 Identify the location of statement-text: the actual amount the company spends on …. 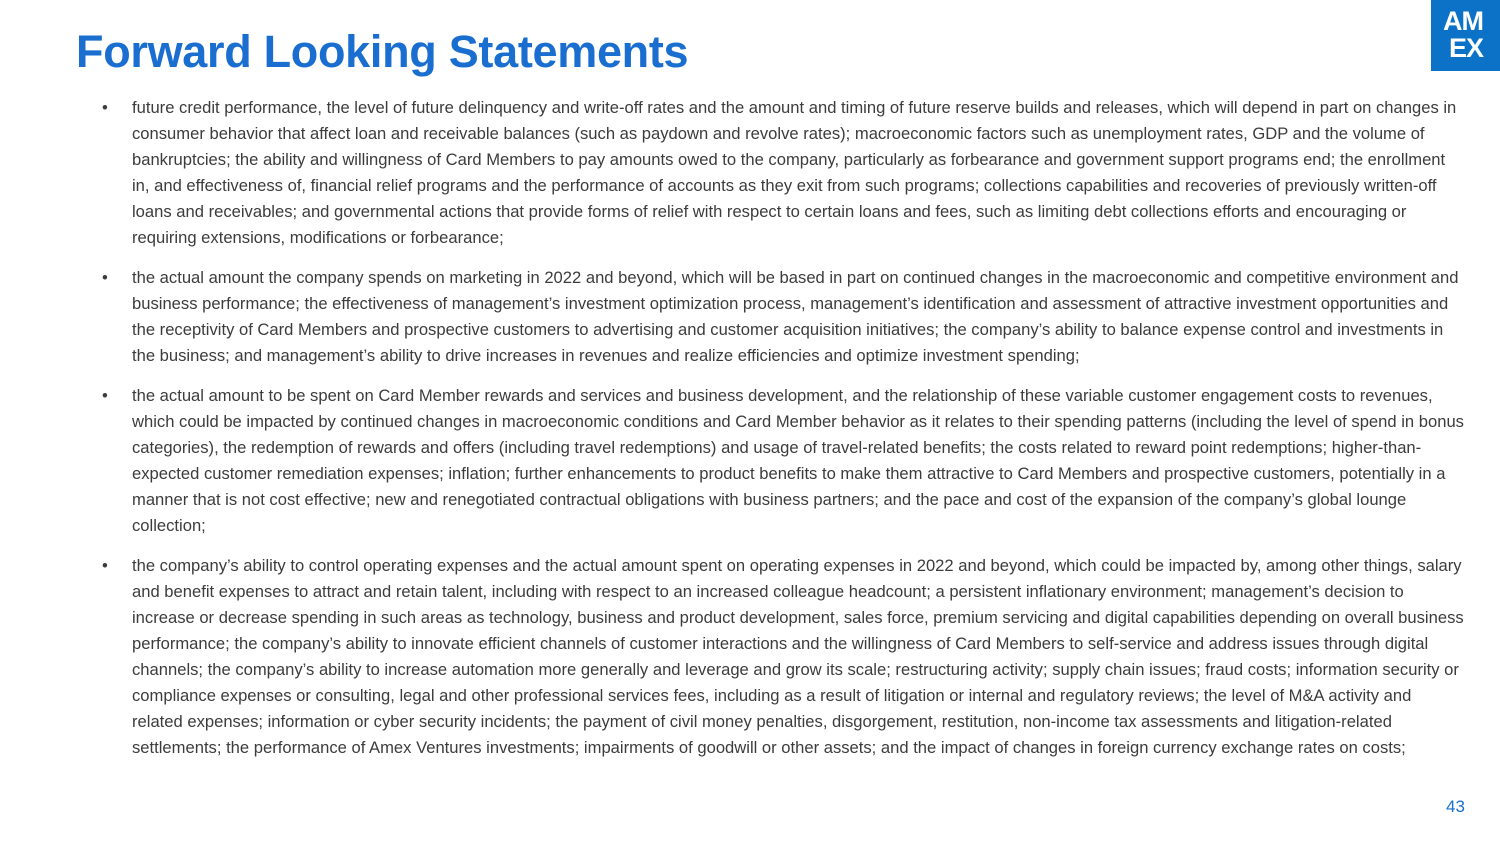
(795, 316).